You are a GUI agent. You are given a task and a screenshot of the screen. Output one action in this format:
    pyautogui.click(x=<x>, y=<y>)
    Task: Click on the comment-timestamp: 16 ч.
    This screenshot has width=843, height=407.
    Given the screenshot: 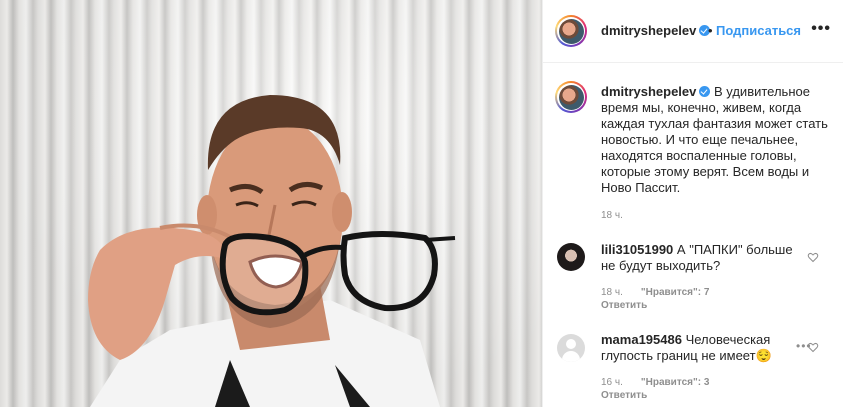 What is the action you would take?
    pyautogui.click(x=612, y=382)
    